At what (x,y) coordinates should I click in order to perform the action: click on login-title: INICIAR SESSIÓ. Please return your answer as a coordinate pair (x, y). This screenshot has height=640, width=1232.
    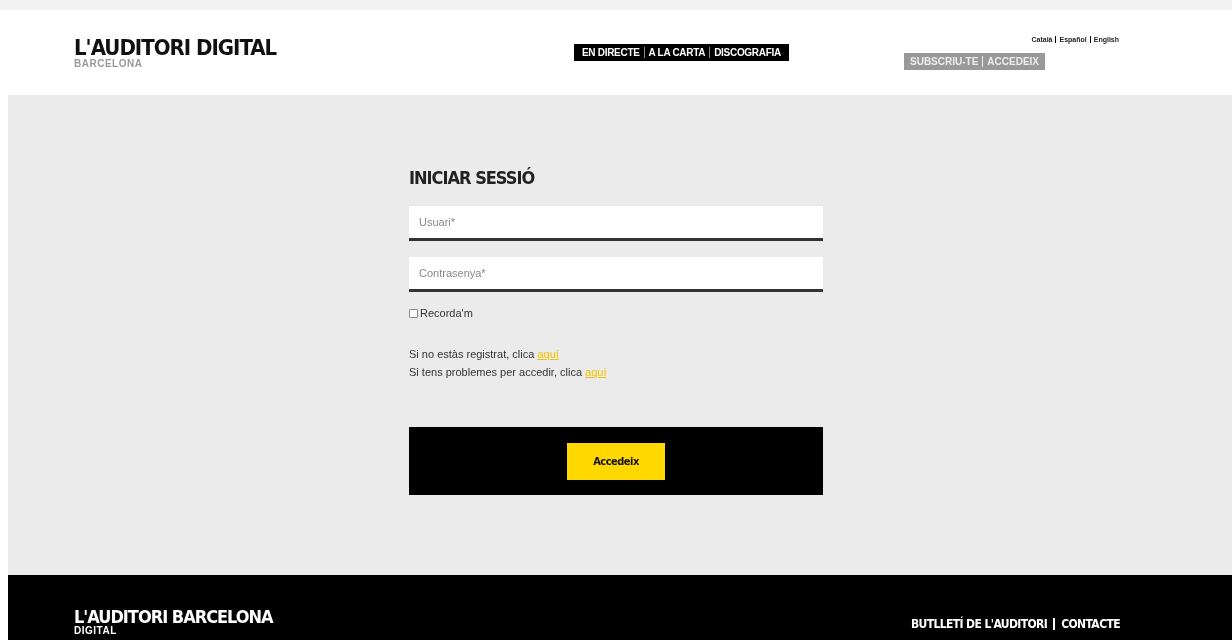
    Looking at the image, I should click on (472, 177).